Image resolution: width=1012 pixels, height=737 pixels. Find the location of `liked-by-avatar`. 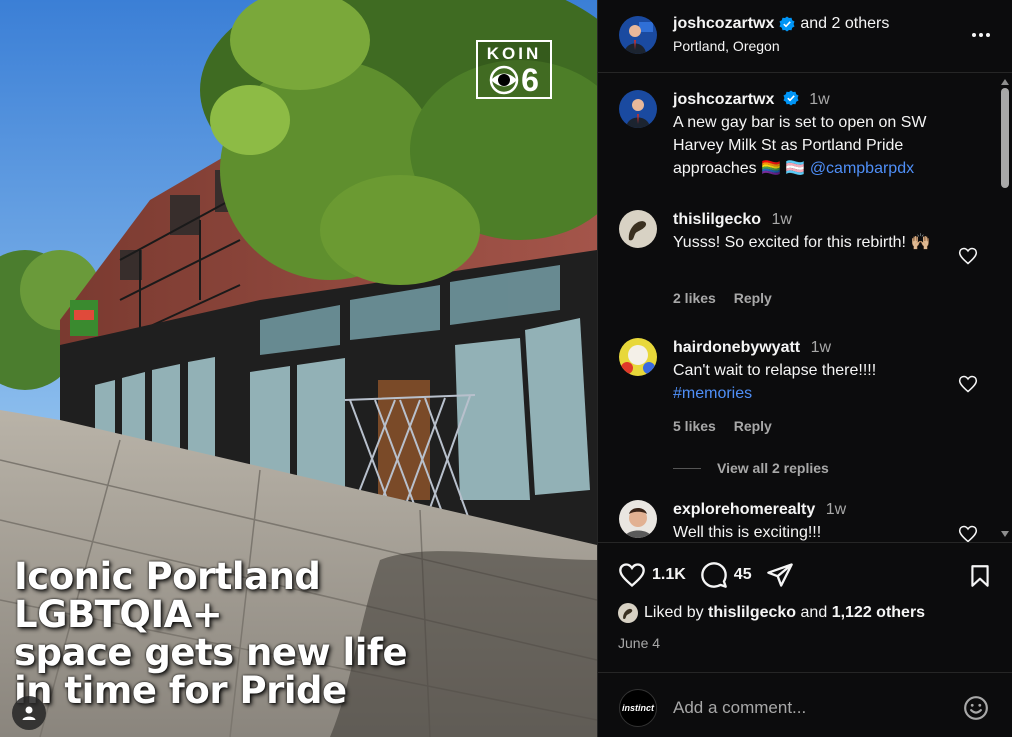

liked-by-avatar is located at coordinates (628, 613).